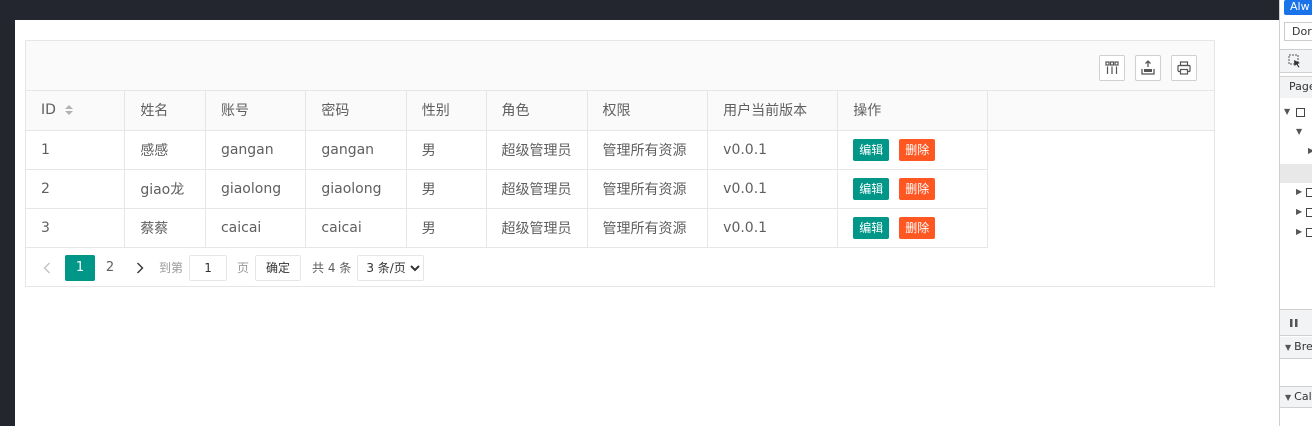  Describe the element at coordinates (1100, 111) in the screenshot. I see `column-header-filler` at that location.